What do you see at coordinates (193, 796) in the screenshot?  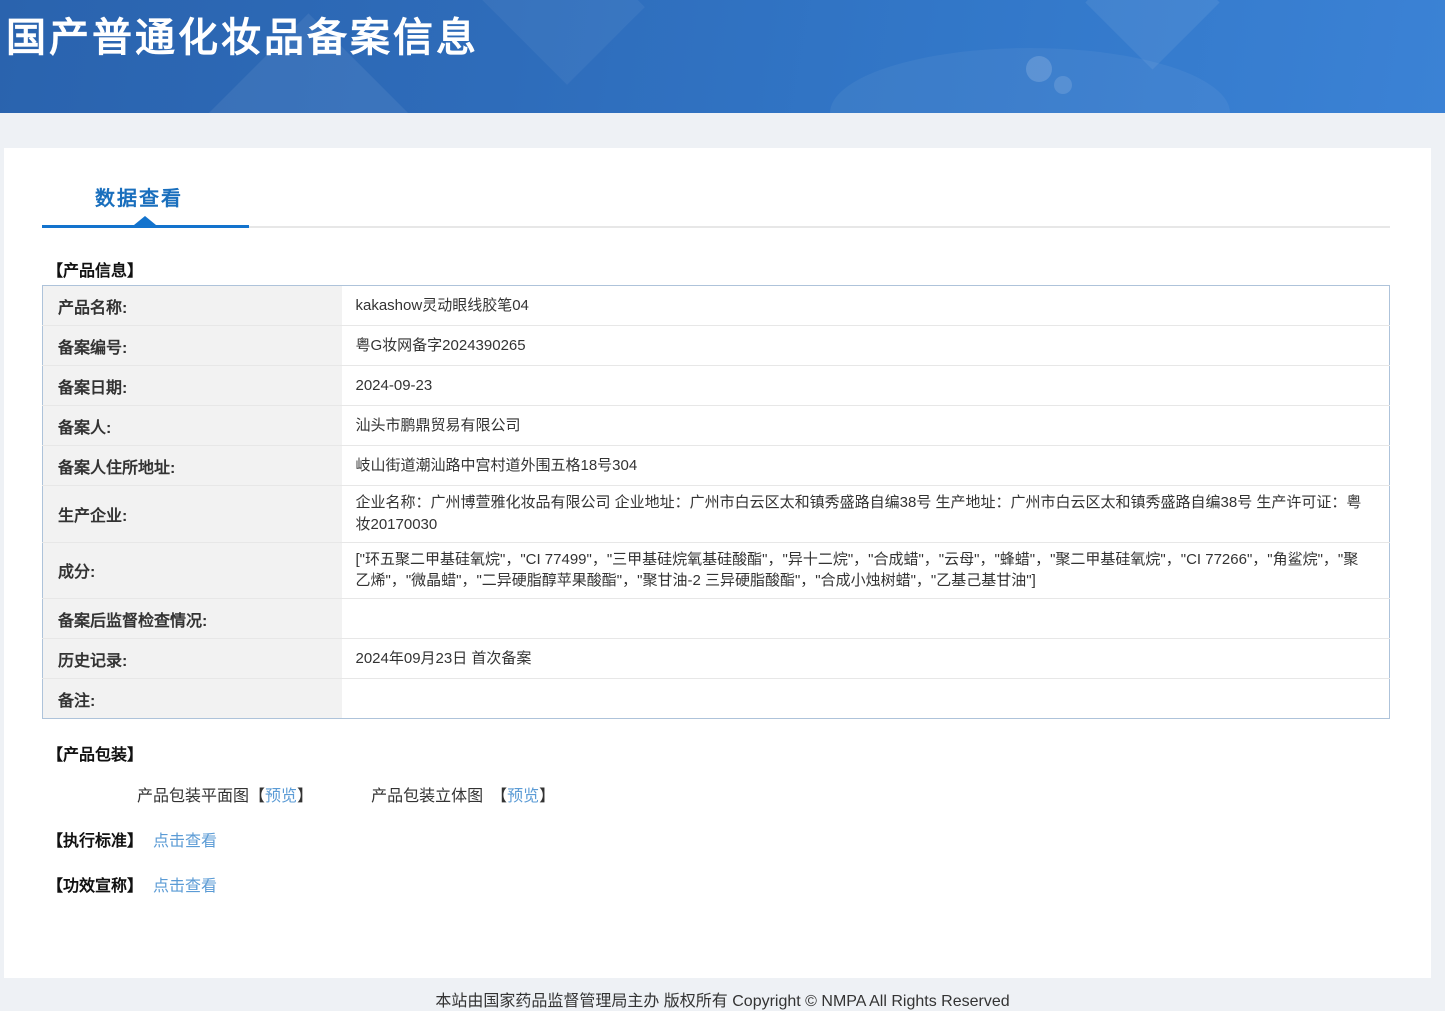 I see `packaging-flat-label: 产品包装平面图` at bounding box center [193, 796].